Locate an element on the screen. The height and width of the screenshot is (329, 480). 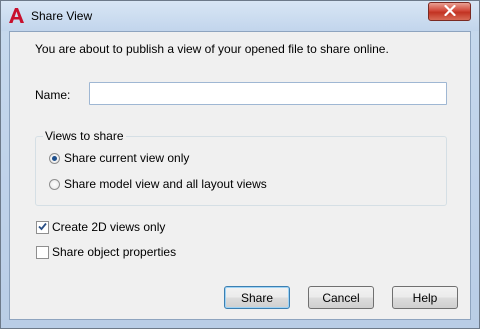
radio-dot is located at coordinates (54, 158).